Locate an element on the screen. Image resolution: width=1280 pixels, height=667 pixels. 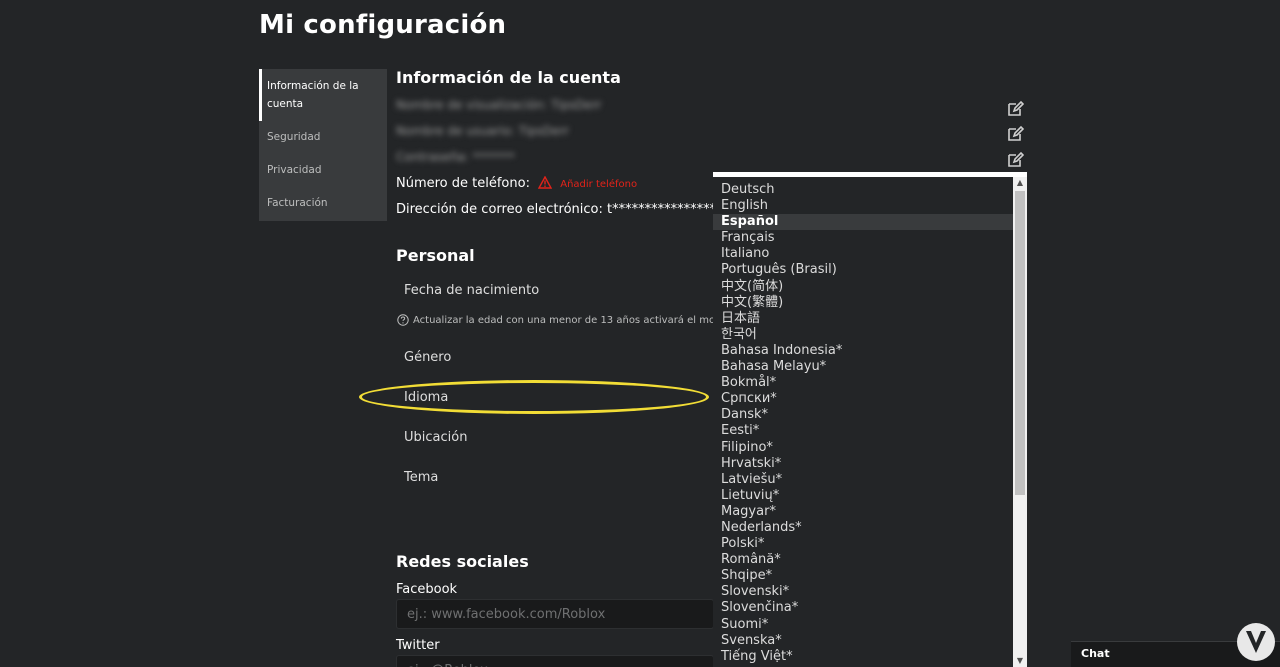
language-option: 中文(繁體) is located at coordinates (863, 303).